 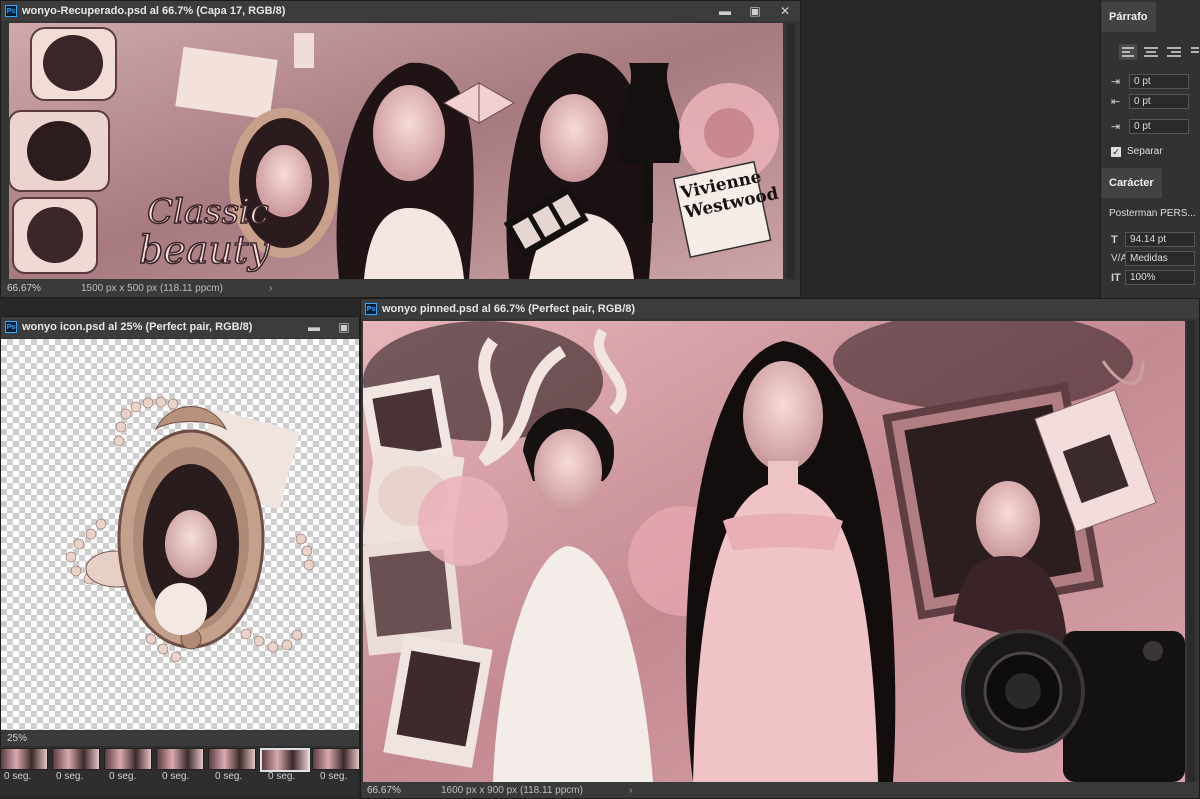 I want to click on font-size-field: 94.14 pt, so click(x=1160, y=239).